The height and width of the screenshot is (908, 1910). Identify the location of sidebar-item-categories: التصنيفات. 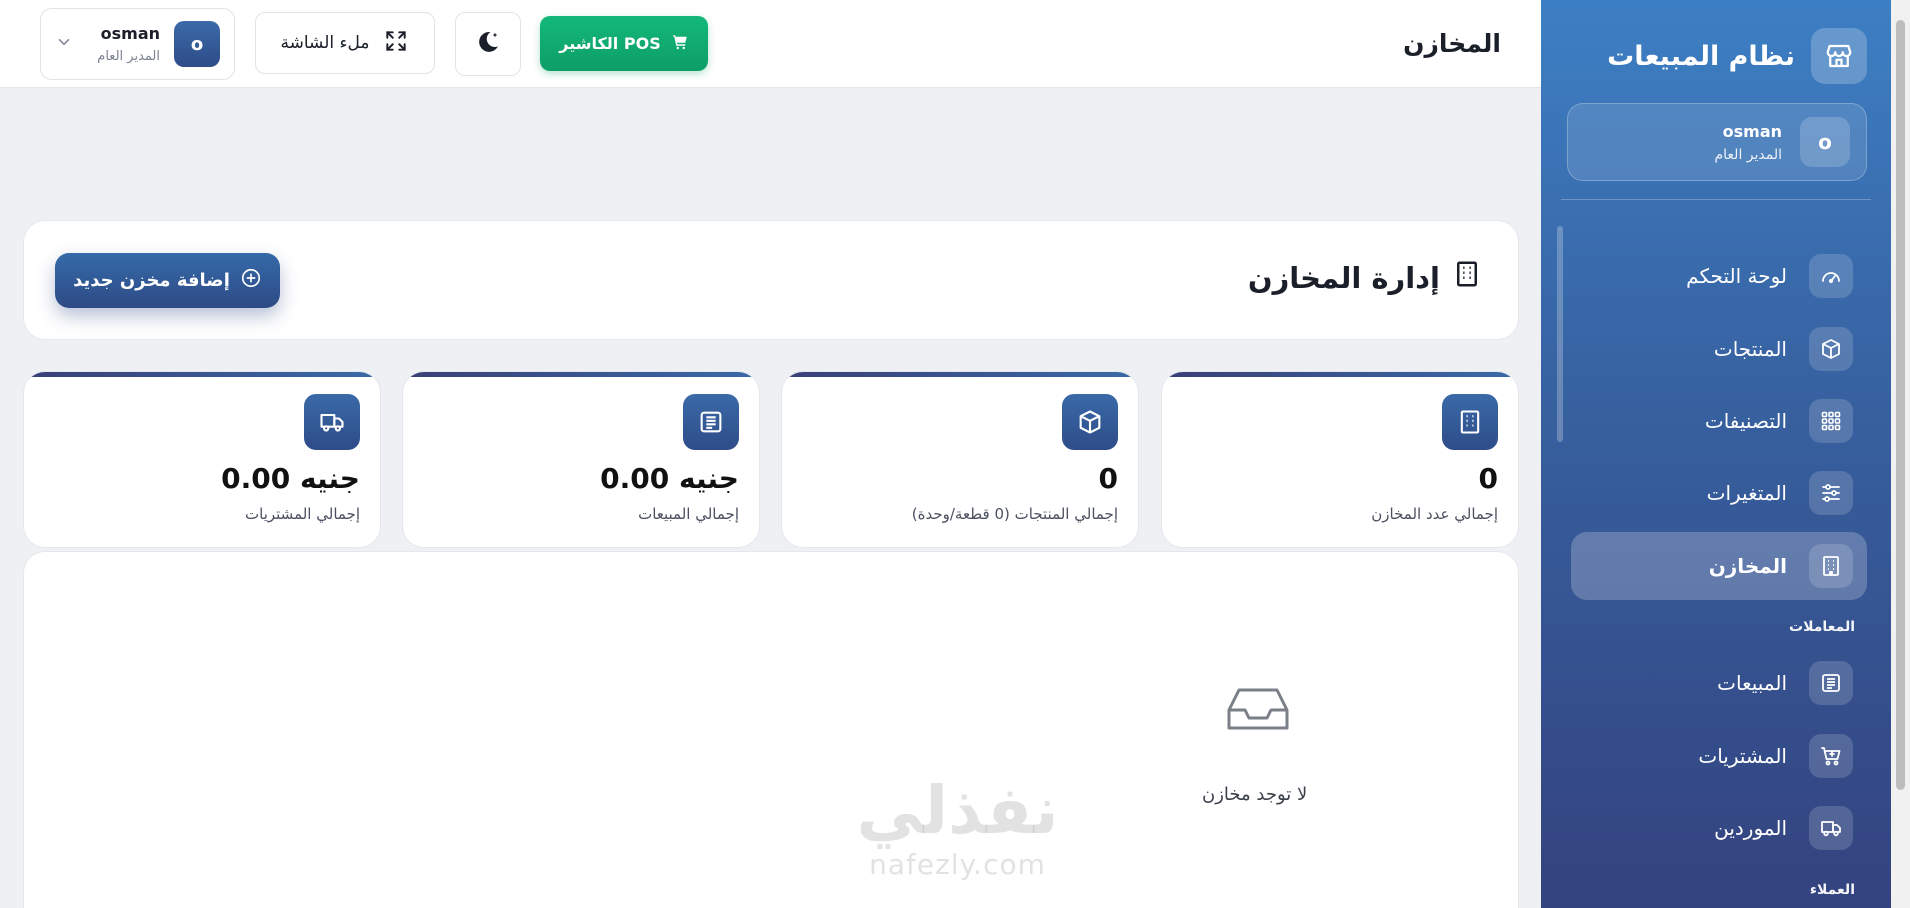
(1719, 421).